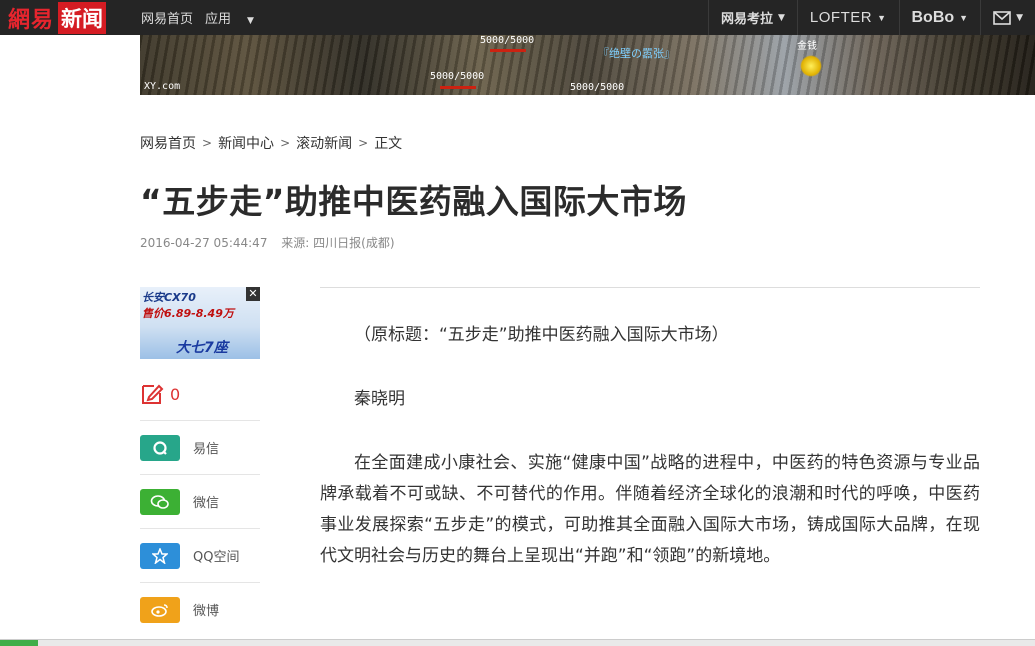 The image size is (1035, 646). Describe the element at coordinates (324, 143) in the screenshot. I see `breadcrumb-rolling-news: 滚动新闻` at that location.